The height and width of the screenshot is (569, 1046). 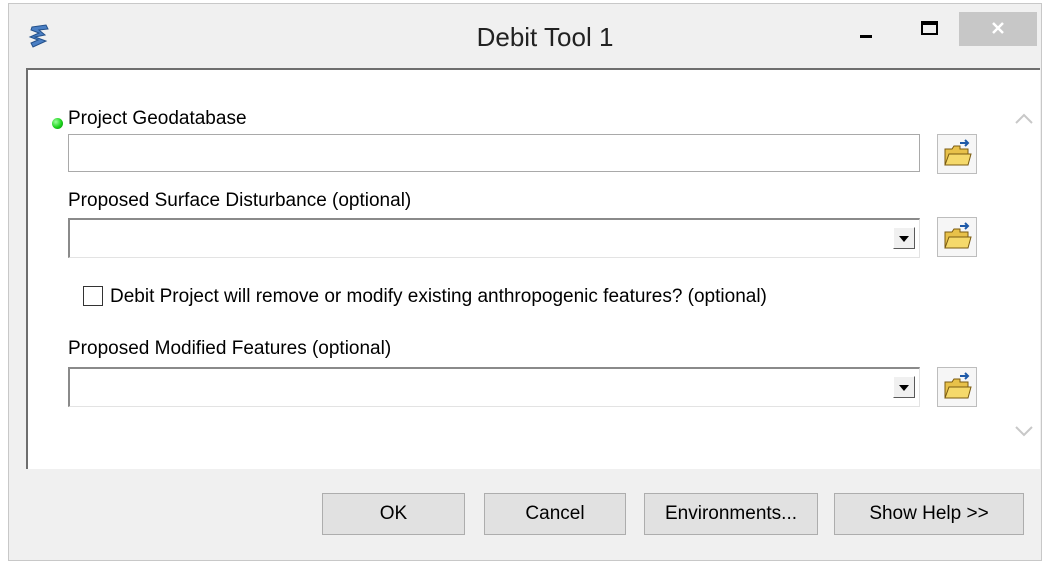 I want to click on scroll-down-button, so click(x=1024, y=430).